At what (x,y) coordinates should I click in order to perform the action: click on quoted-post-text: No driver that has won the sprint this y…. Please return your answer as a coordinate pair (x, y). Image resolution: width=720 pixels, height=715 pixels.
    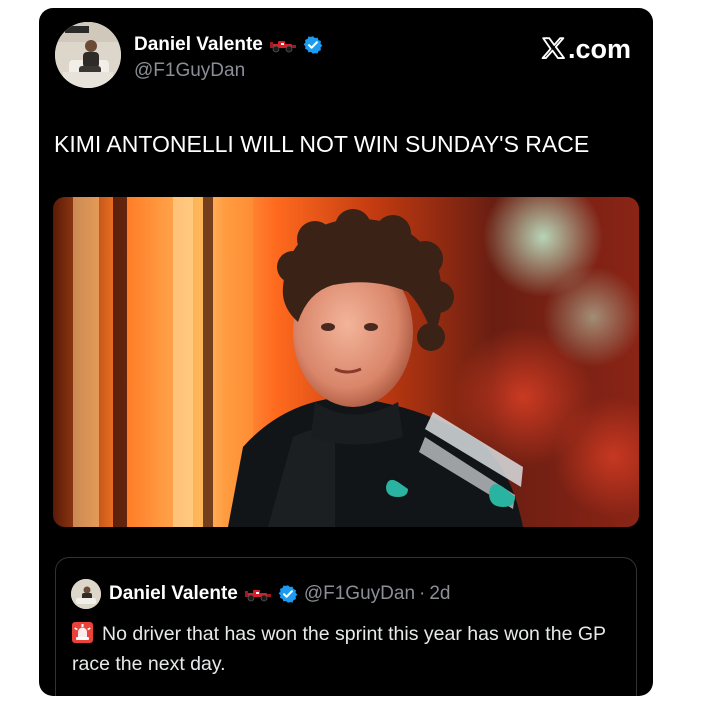
    Looking at the image, I should click on (339, 649).